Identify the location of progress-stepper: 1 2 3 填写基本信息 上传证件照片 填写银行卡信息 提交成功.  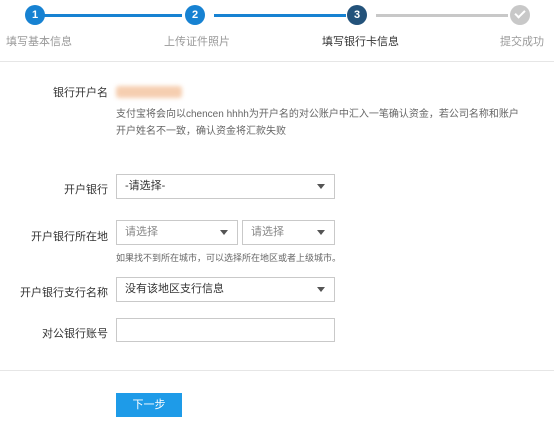
(277, 31).